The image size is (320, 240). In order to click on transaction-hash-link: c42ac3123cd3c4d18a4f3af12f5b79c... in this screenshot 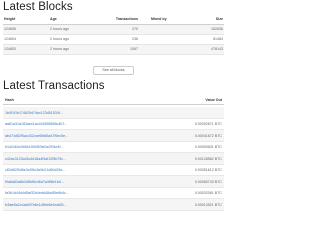, I will do `click(35, 159)`.